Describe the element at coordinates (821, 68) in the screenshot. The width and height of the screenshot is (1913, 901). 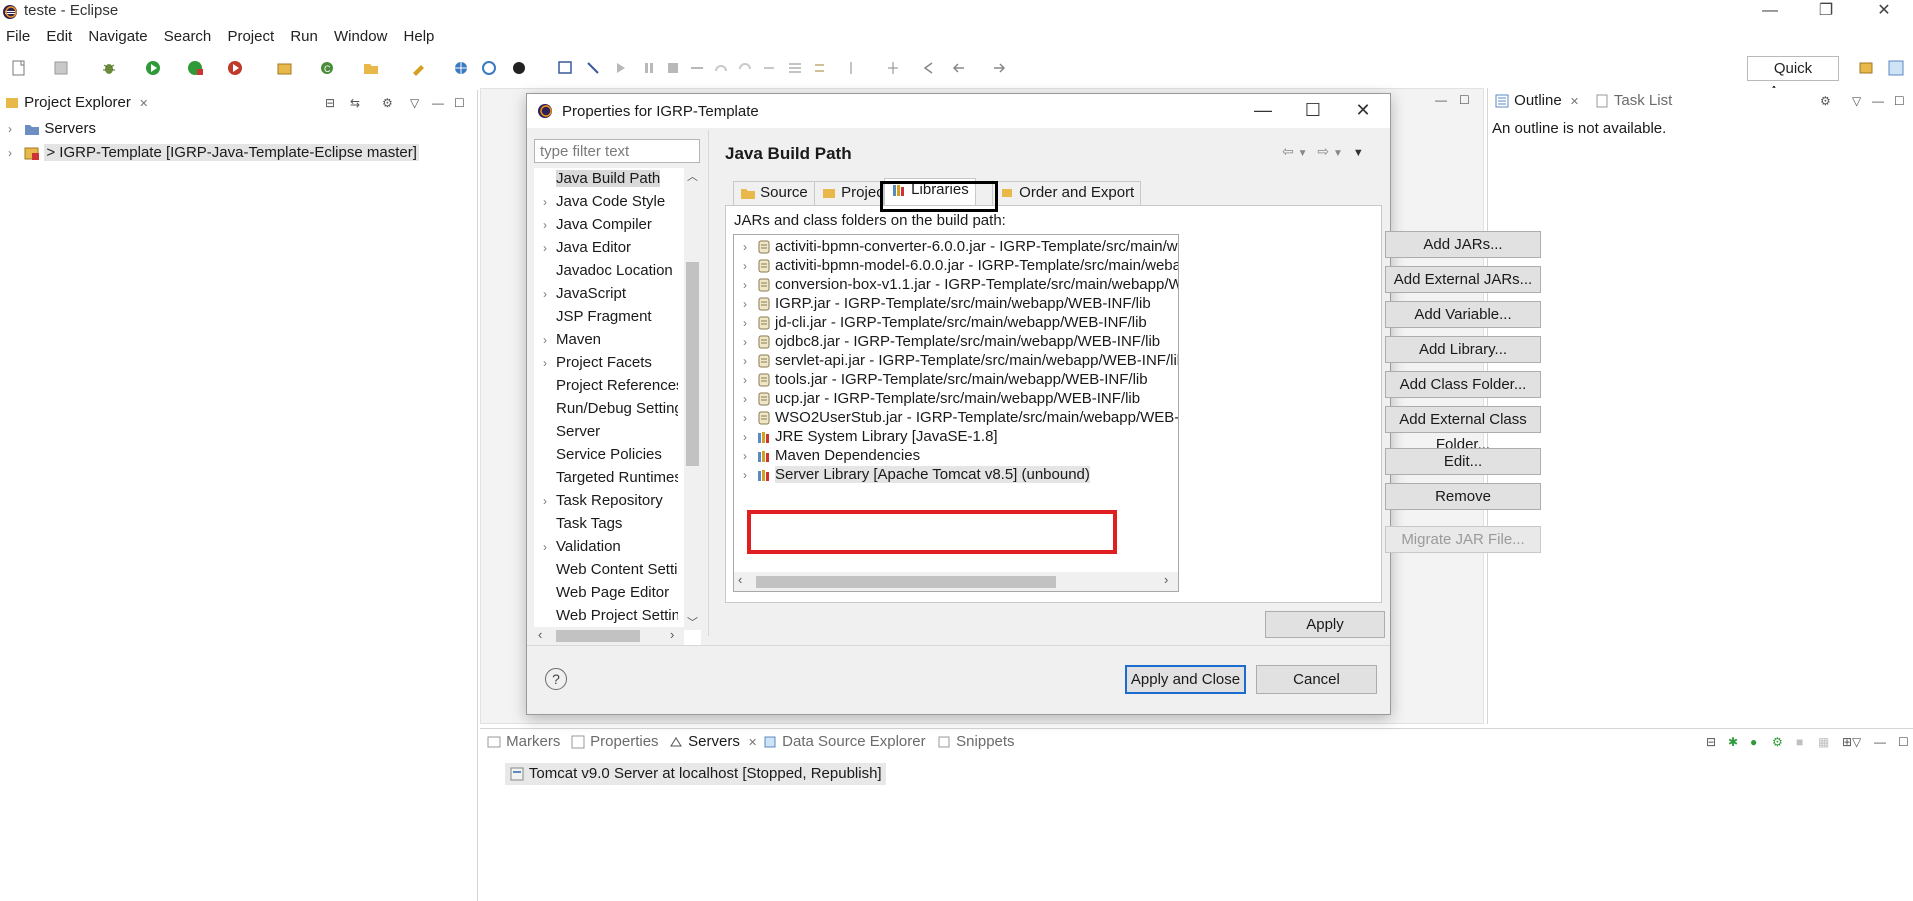
I see `next-annotation-icon` at that location.